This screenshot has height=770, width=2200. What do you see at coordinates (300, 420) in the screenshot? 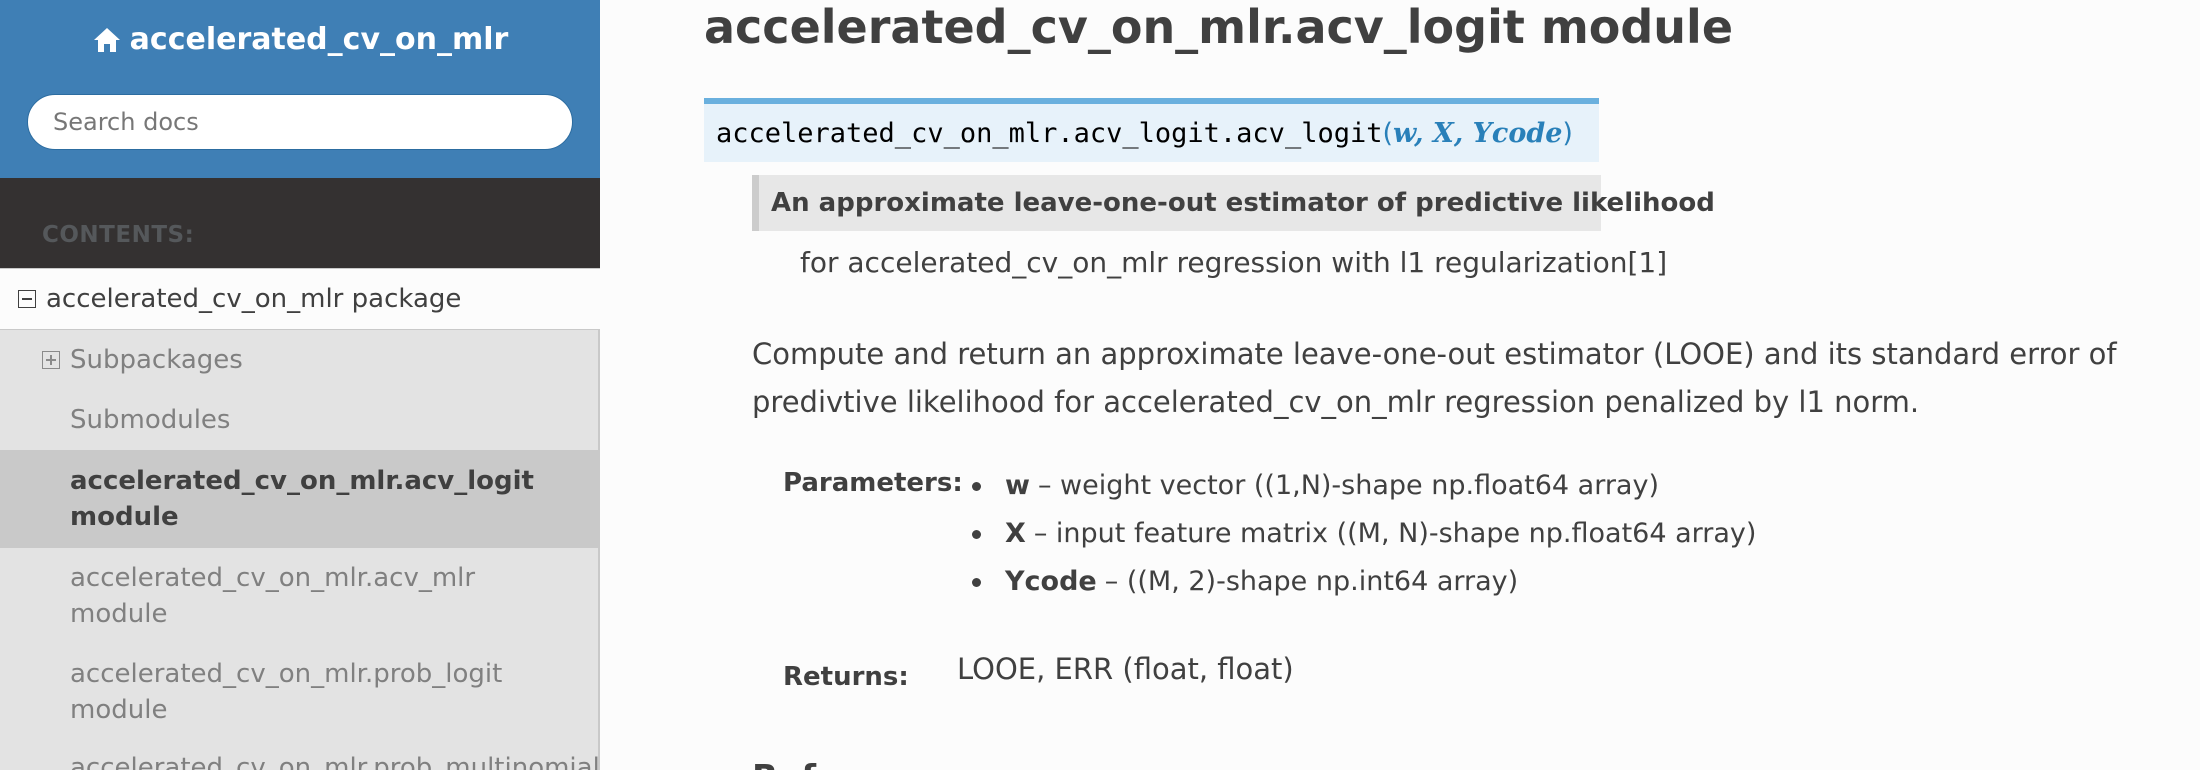
I see `nav-submodules: Submodules` at bounding box center [300, 420].